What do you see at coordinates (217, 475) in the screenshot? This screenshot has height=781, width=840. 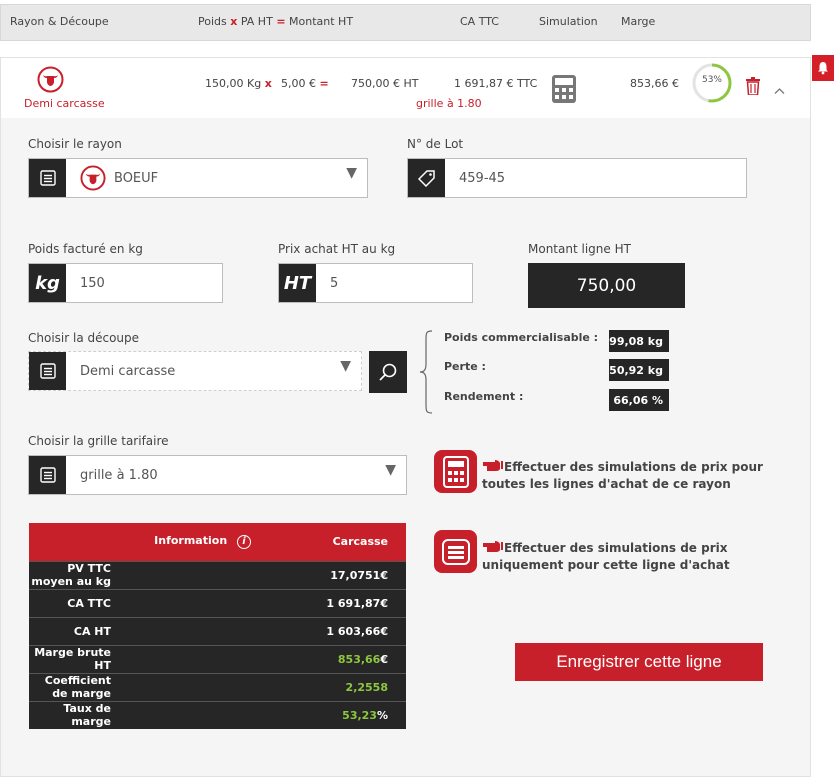 I see `grille-select: grille à 1.80 ▼` at bounding box center [217, 475].